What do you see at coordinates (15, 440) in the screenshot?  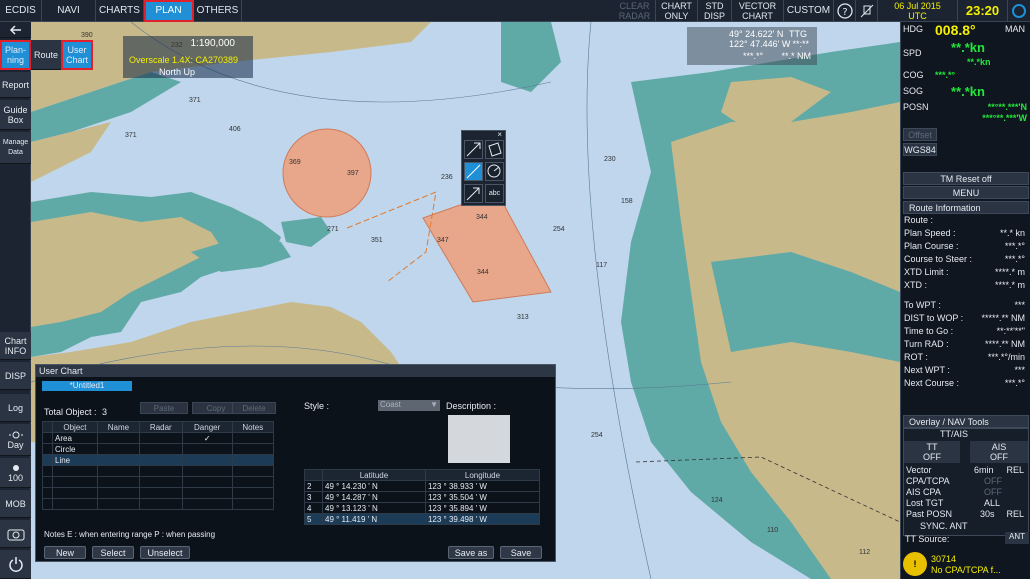 I see `day-mode-button: Day` at bounding box center [15, 440].